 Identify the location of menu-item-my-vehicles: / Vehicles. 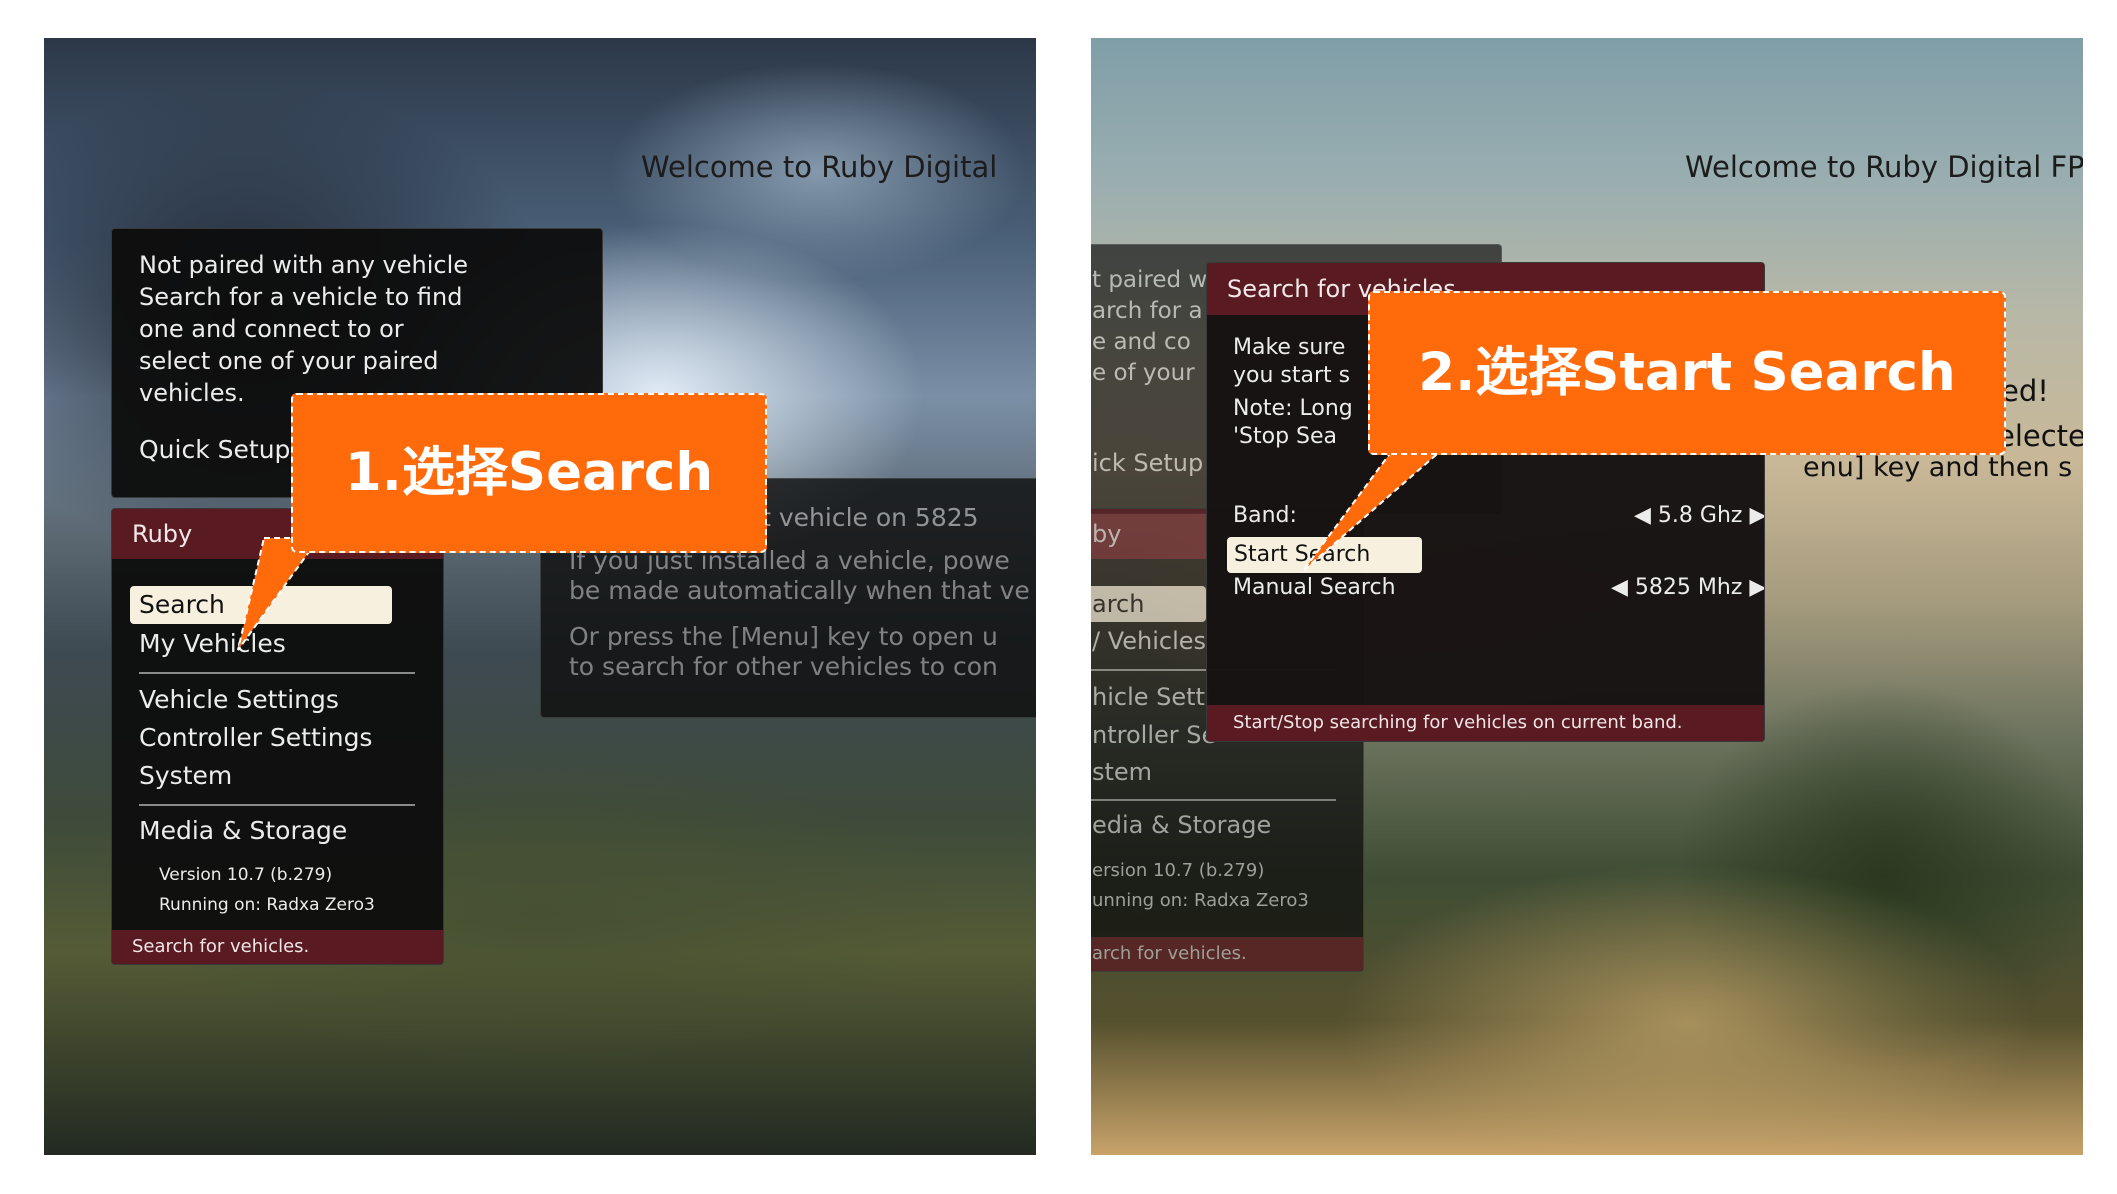
(1149, 641).